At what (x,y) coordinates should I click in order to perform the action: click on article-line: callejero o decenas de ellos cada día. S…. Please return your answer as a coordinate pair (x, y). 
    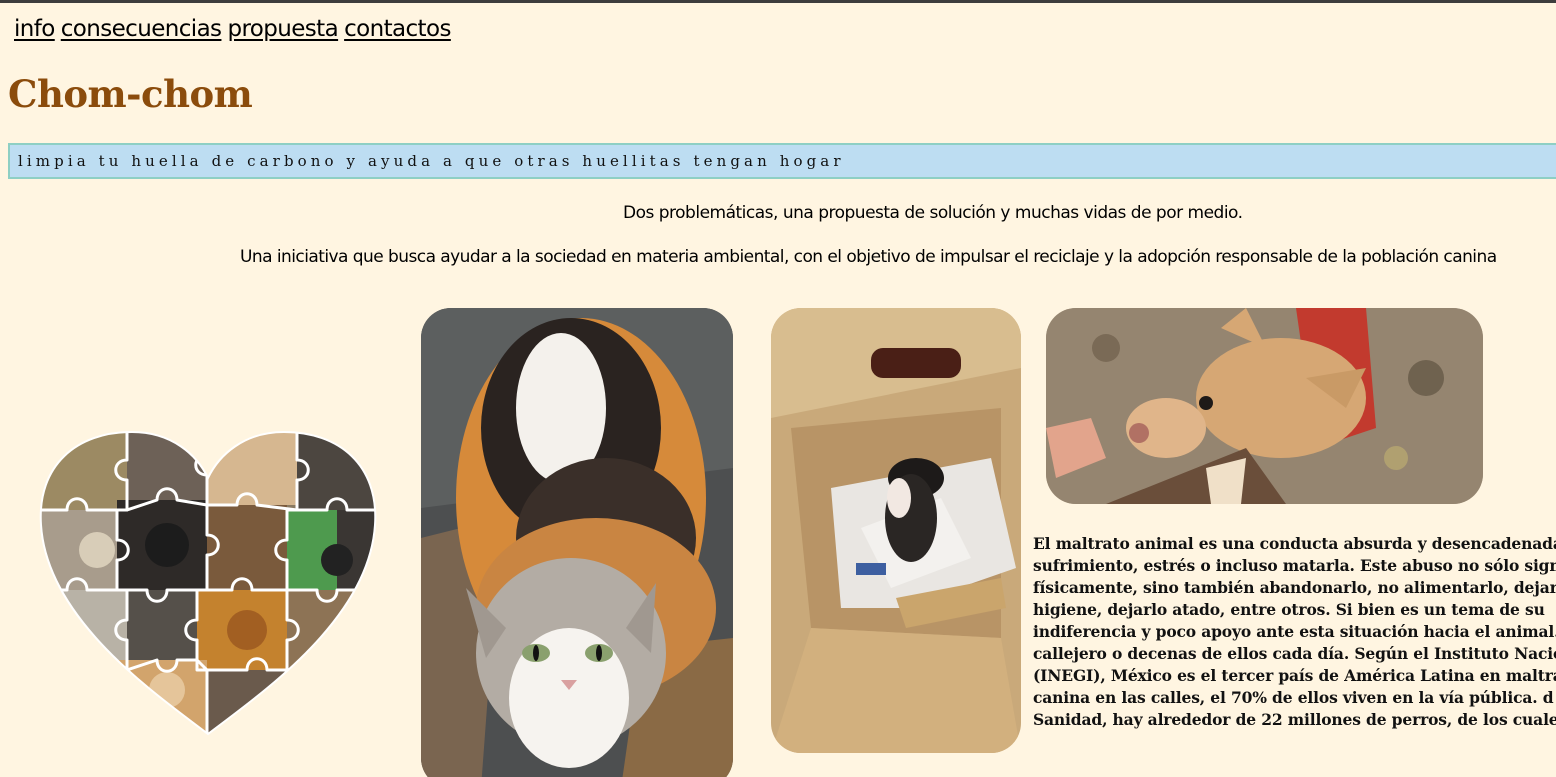
    Looking at the image, I should click on (1294, 653).